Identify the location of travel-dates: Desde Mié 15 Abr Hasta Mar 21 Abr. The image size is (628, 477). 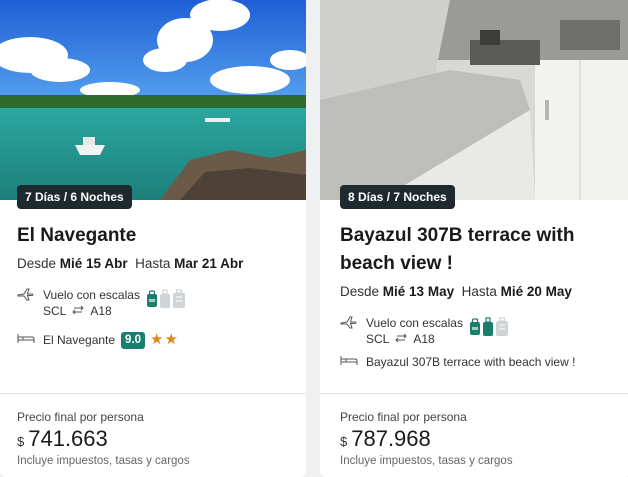
(130, 263).